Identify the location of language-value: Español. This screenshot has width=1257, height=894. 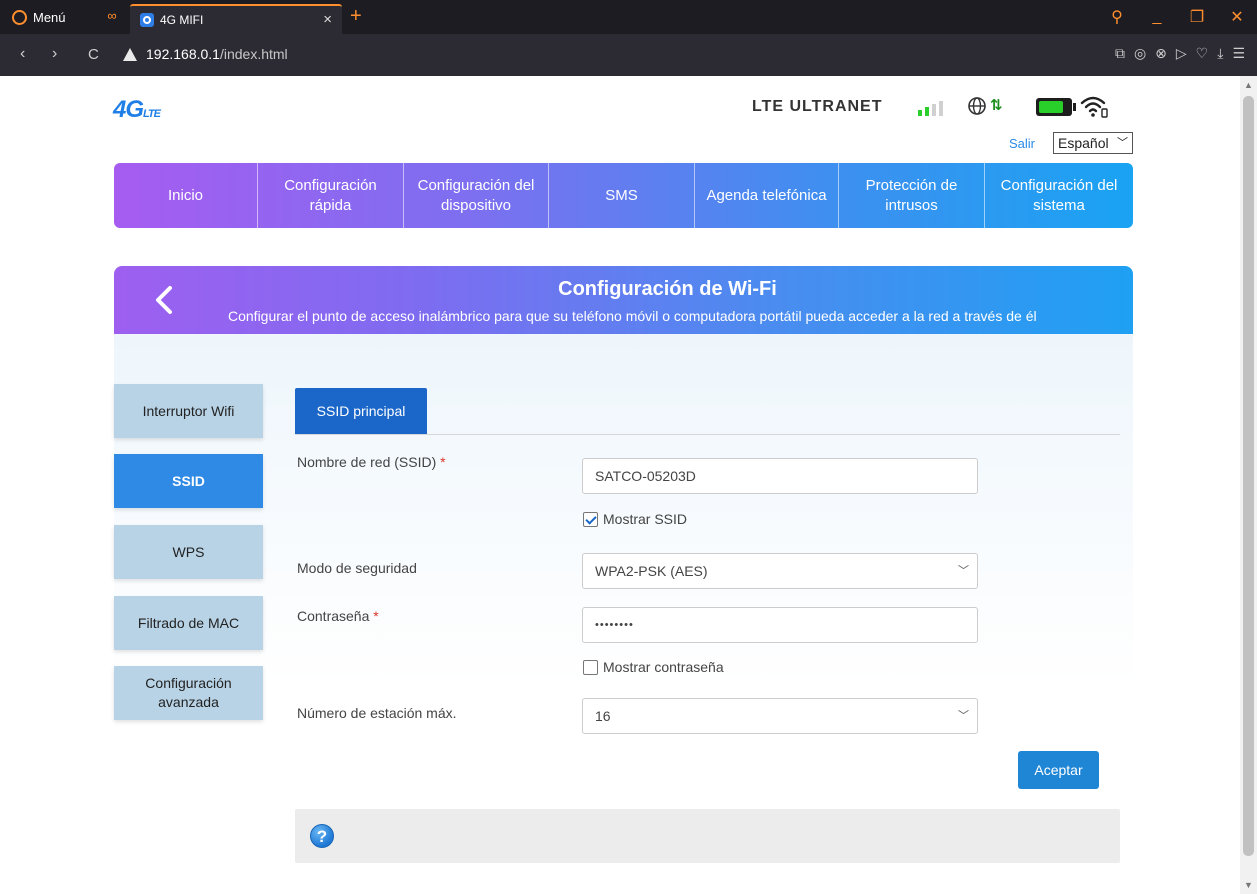
(1083, 143).